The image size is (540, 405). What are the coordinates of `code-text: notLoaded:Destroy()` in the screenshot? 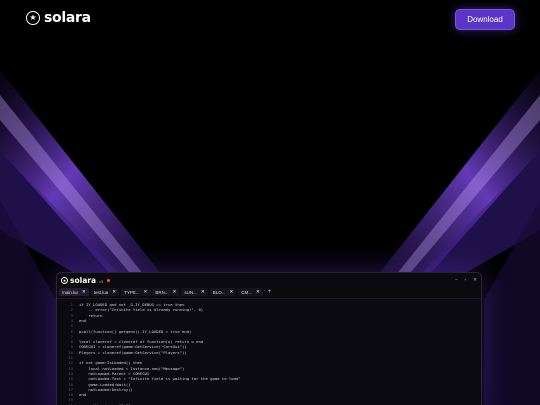 It's located at (106, 389).